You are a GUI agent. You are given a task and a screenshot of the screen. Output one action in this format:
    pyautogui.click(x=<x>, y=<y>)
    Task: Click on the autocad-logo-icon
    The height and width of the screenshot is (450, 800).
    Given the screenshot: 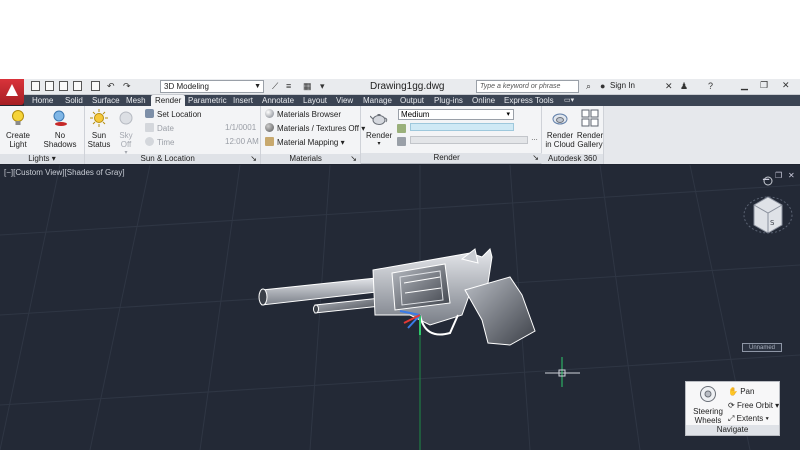 What is the action you would take?
    pyautogui.click(x=12, y=90)
    